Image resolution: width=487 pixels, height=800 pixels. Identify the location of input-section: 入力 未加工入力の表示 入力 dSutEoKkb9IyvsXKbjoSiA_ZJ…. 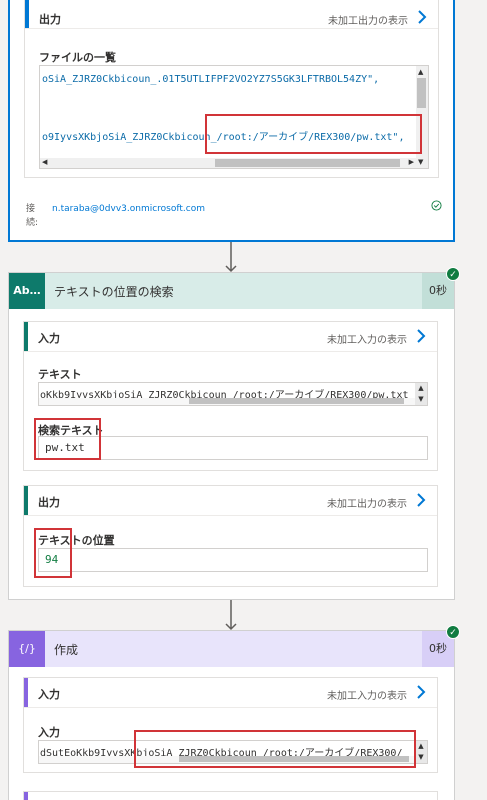
(230, 725).